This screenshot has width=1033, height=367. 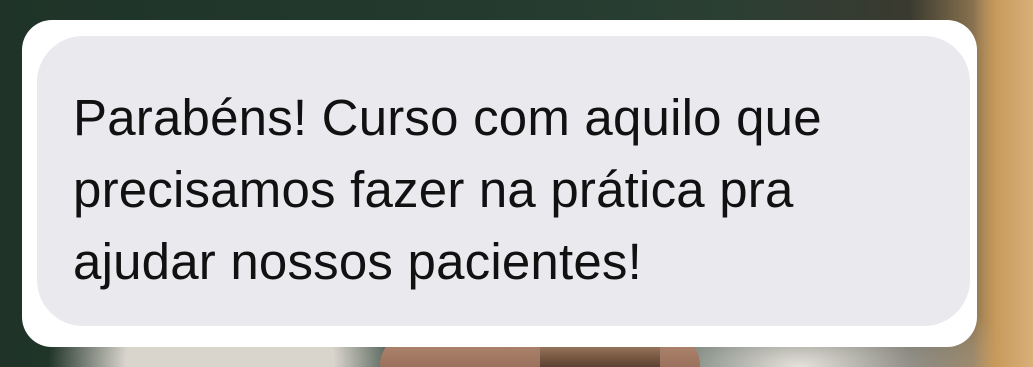 What do you see at coordinates (357, 261) in the screenshot?
I see `message-line: ajudar nossos pacientes!` at bounding box center [357, 261].